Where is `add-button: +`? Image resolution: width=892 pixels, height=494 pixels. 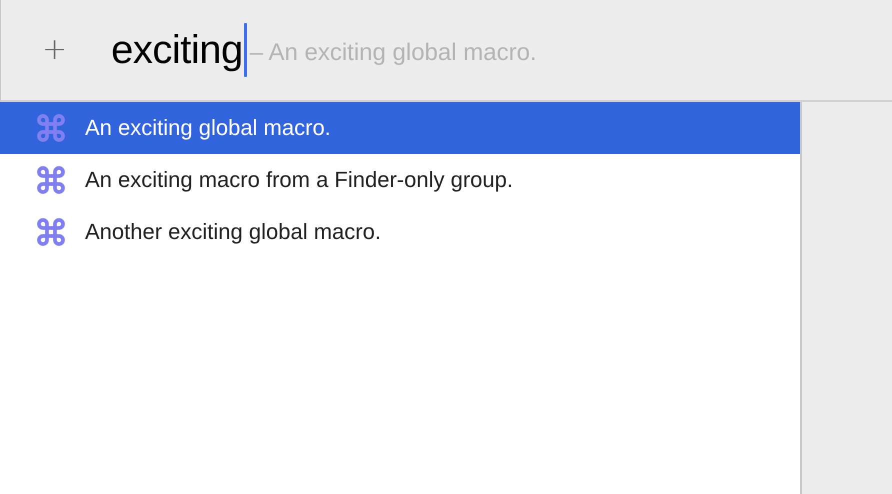
add-button: + is located at coordinates (55, 50).